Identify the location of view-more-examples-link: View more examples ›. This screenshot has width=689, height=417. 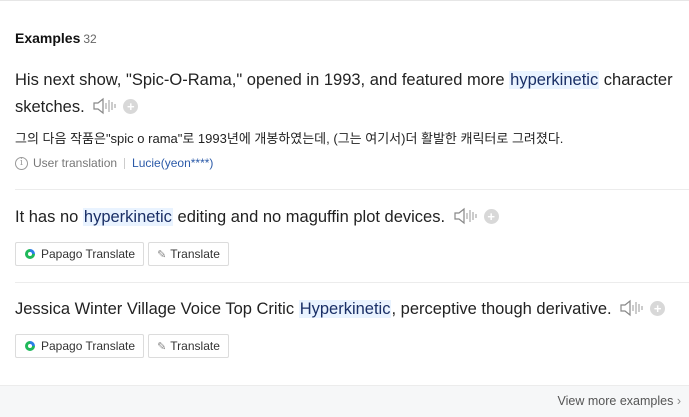
(619, 401).